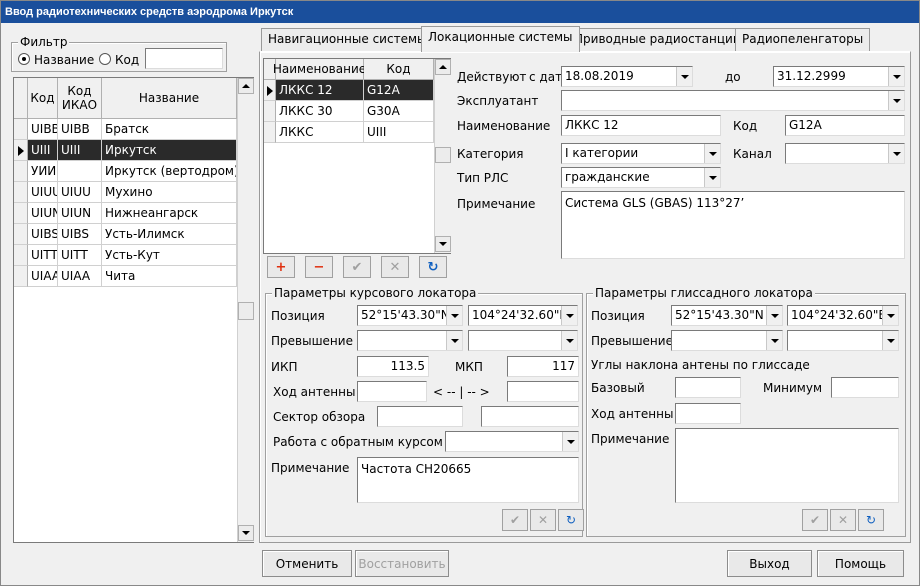  What do you see at coordinates (80, 129) in the screenshot?
I see `airport-icao-cell: UIBB` at bounding box center [80, 129].